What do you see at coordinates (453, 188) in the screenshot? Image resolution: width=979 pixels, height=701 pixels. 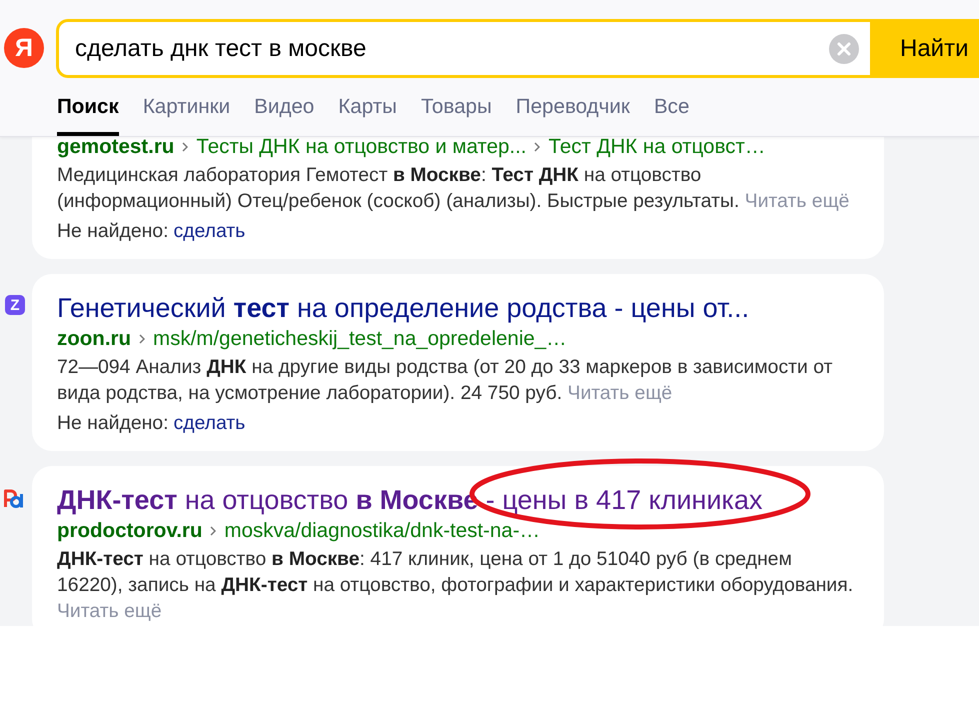 I see `result-snippet: Медицинская лаборатория Гемотест в Москве: Тест ДНК на отцовство (информационный) Отец/ребенок (соскоб) (анализы). Быстрые результаты. Читать ещё` at bounding box center [453, 188].